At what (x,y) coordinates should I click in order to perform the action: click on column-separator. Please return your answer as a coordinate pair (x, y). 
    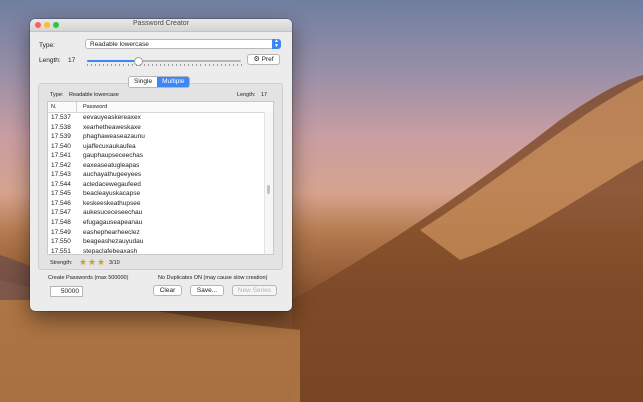
    Looking at the image, I should click on (76, 107).